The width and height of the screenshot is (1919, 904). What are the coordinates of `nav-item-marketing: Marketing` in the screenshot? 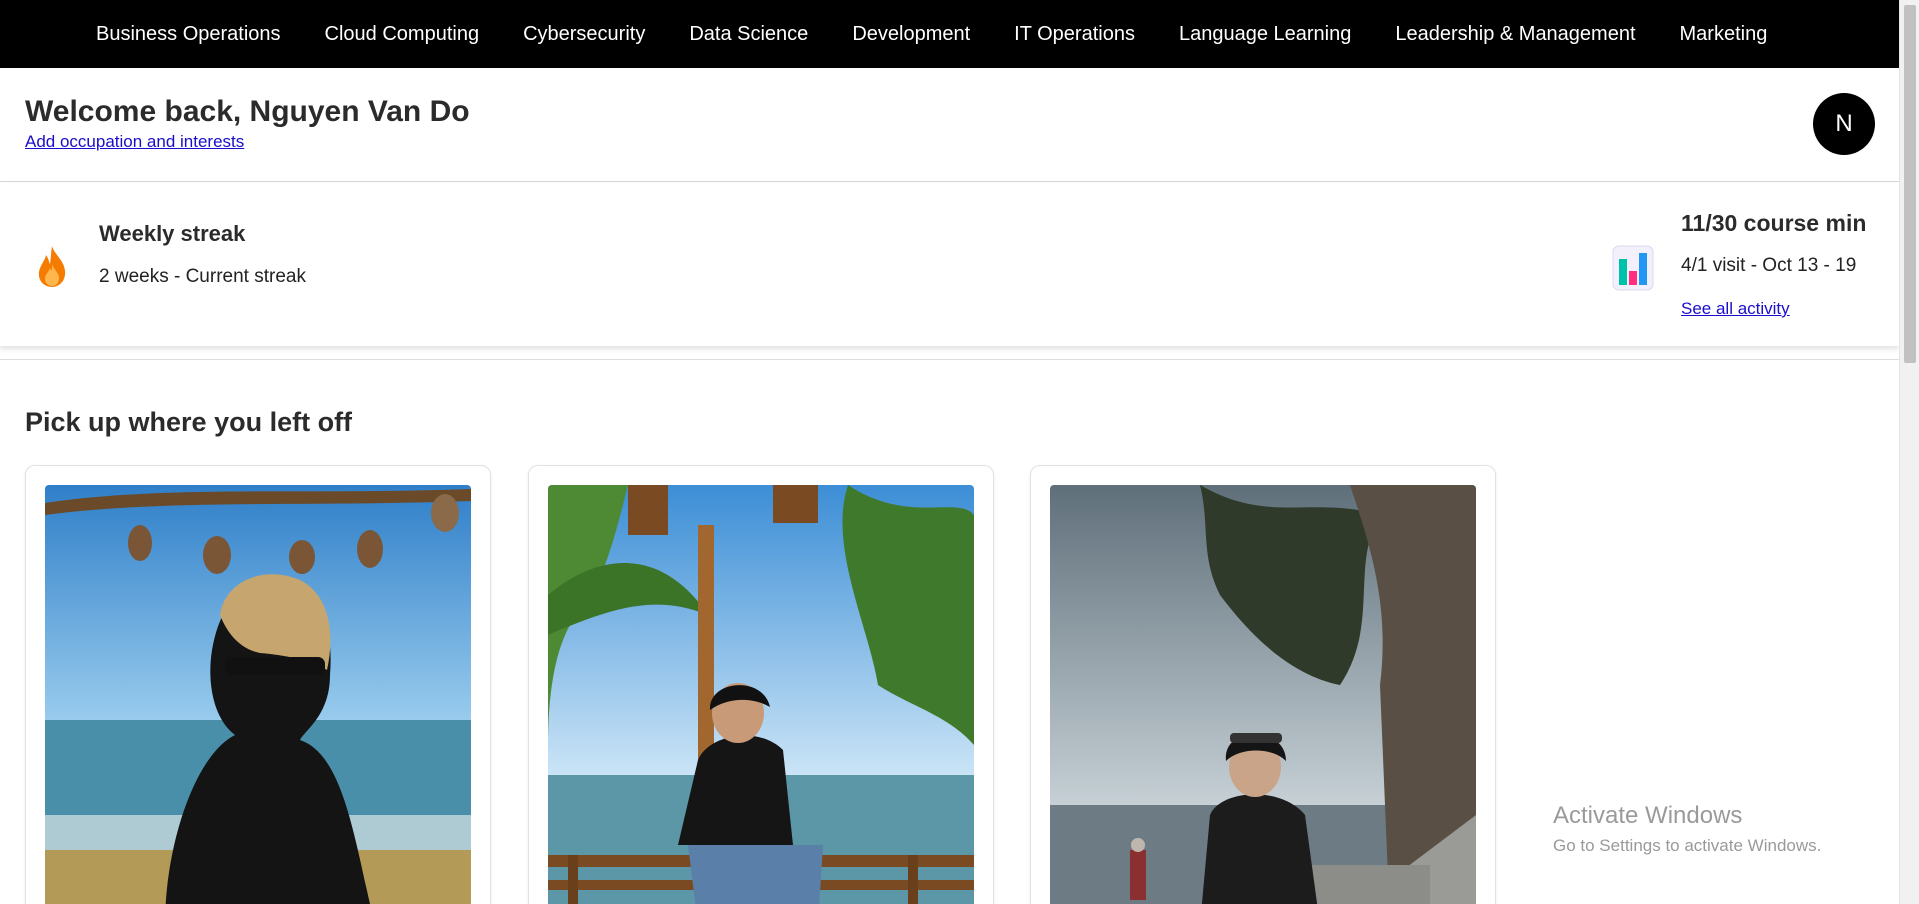 It's located at (1724, 34).